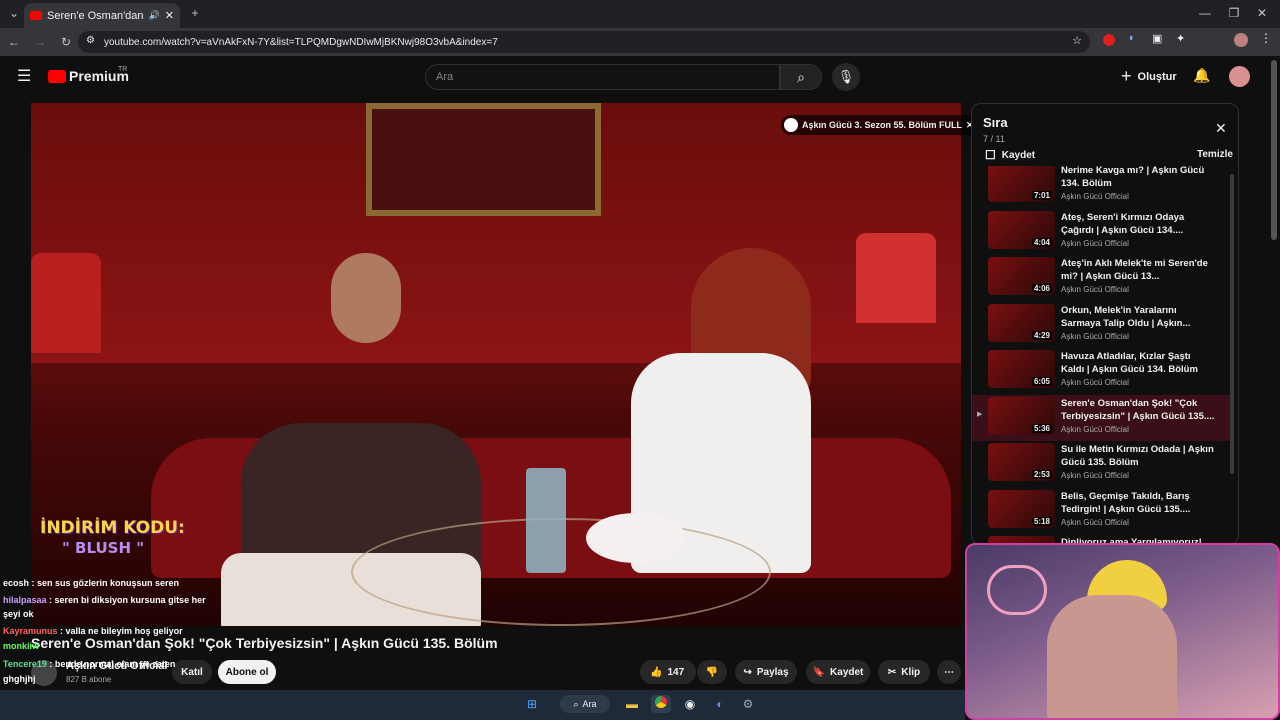  Describe the element at coordinates (576, 703) in the screenshot. I see `taskbar-search-icon: ⌕` at that location.